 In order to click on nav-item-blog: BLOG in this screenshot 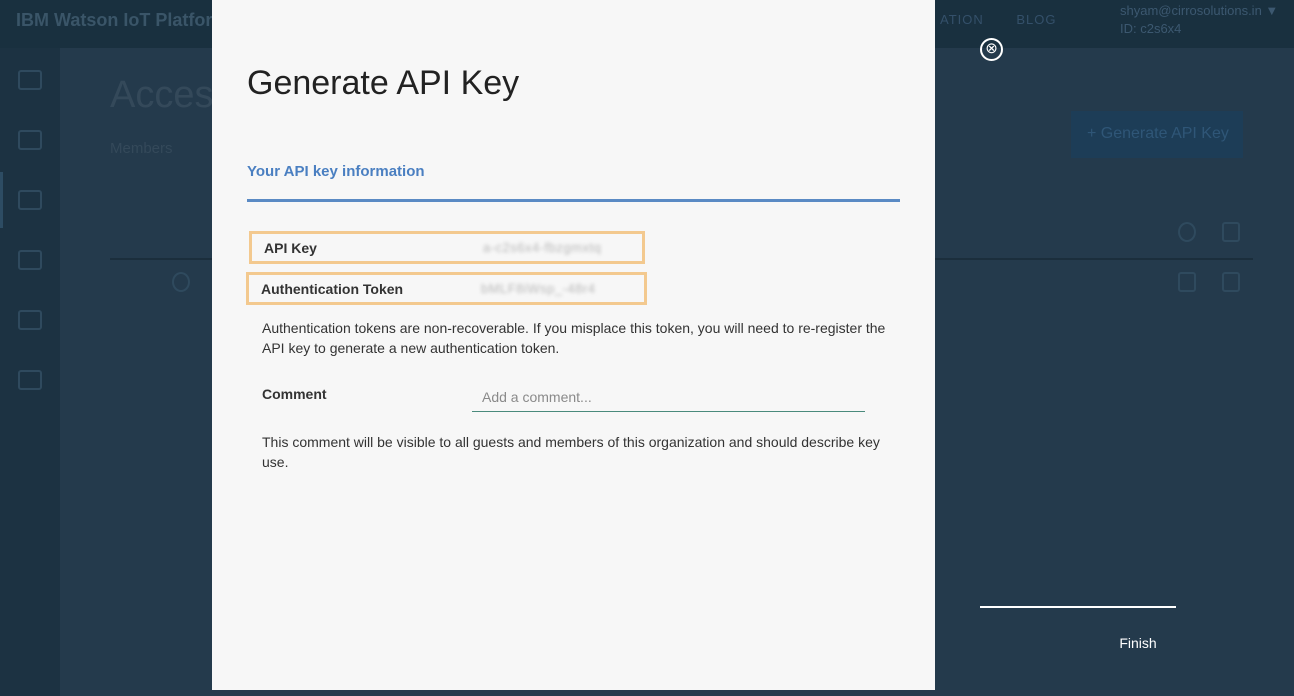, I will do `click(1036, 19)`.